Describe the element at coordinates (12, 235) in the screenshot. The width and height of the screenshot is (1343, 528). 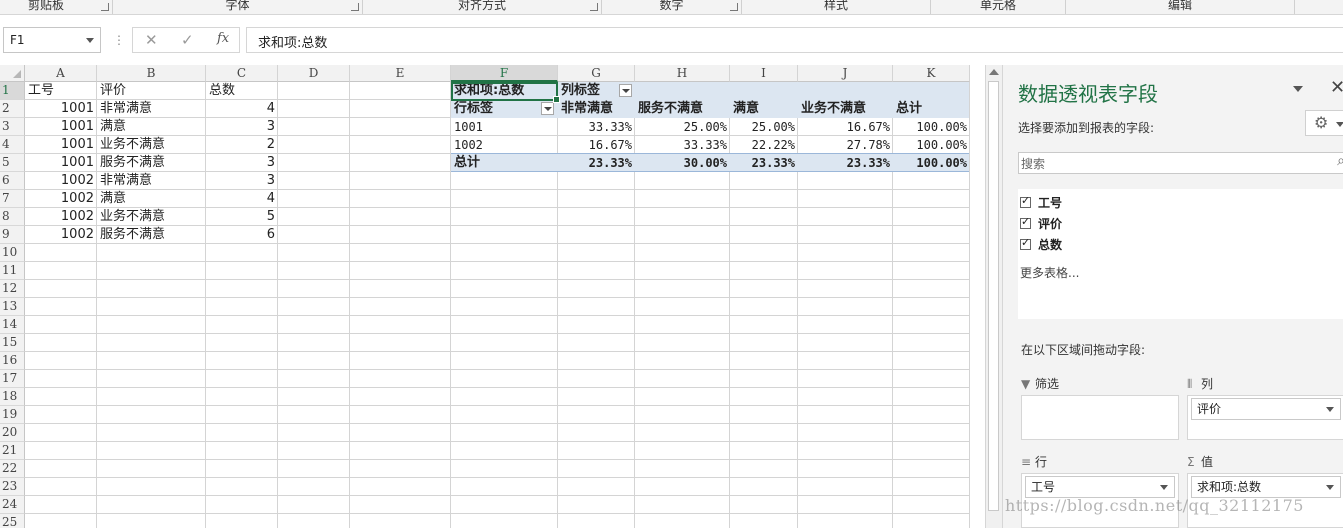
I see `row-header: 9` at that location.